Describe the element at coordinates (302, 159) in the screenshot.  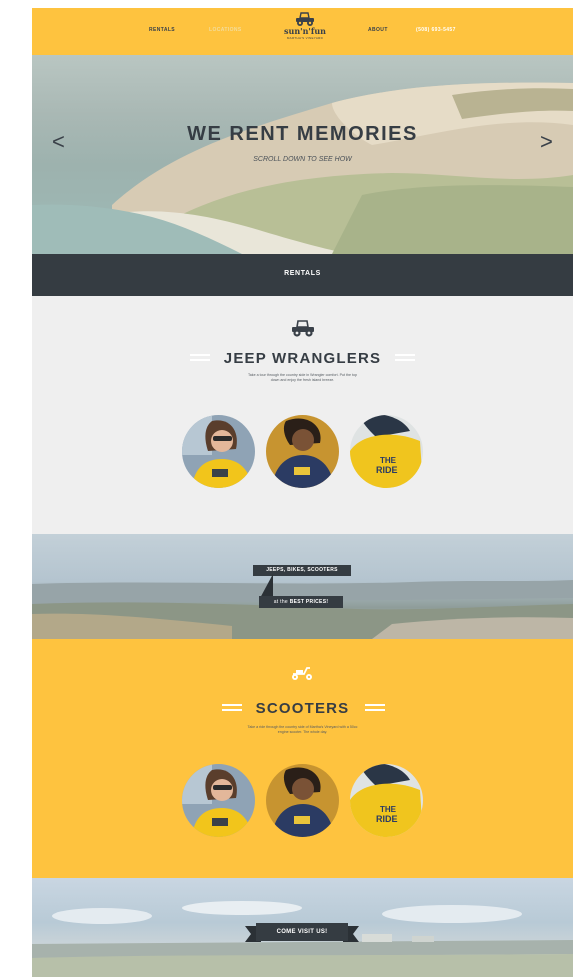
I see `hero-subtitle: SCROLL DOWN TO SEE HOW` at that location.